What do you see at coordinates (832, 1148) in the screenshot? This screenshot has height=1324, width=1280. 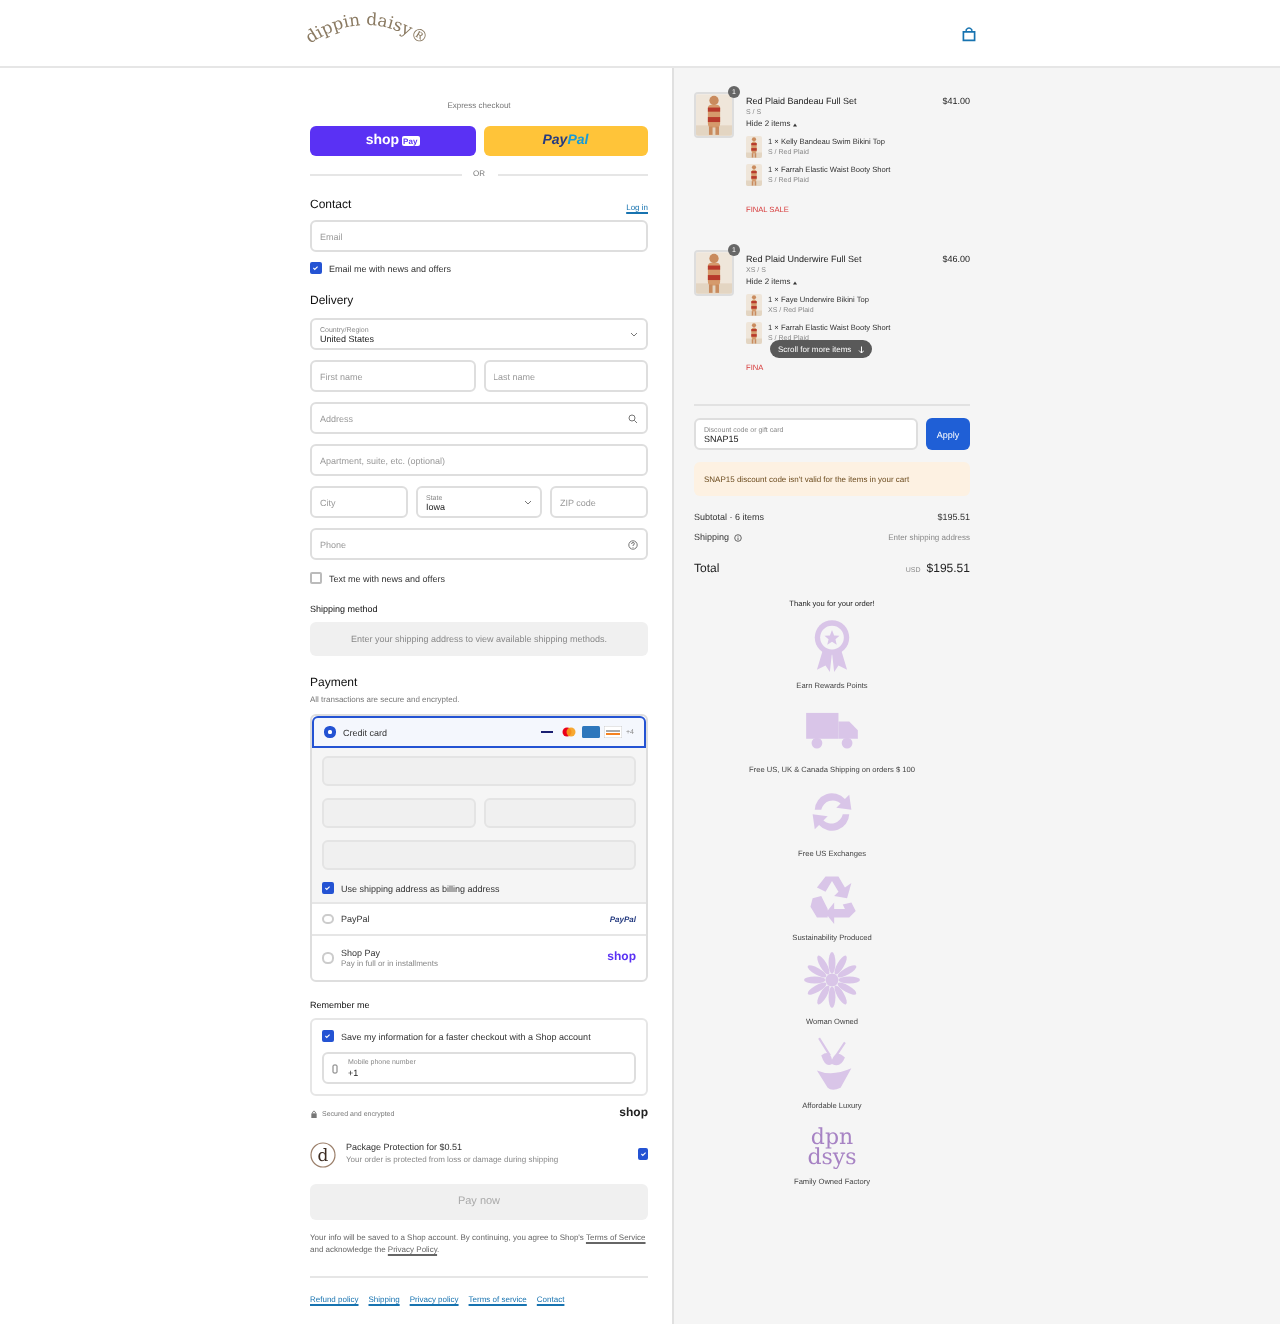 I see `monogram-logo: dpn dsys` at bounding box center [832, 1148].